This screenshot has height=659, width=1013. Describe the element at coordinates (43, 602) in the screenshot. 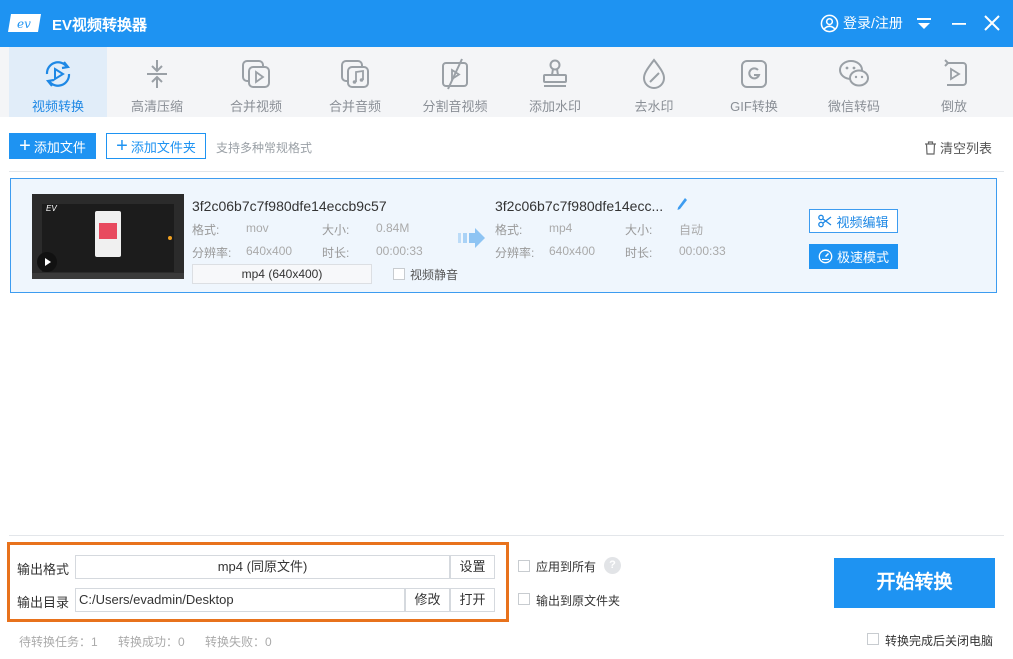

I see `output-dir-label: 输出目录` at that location.